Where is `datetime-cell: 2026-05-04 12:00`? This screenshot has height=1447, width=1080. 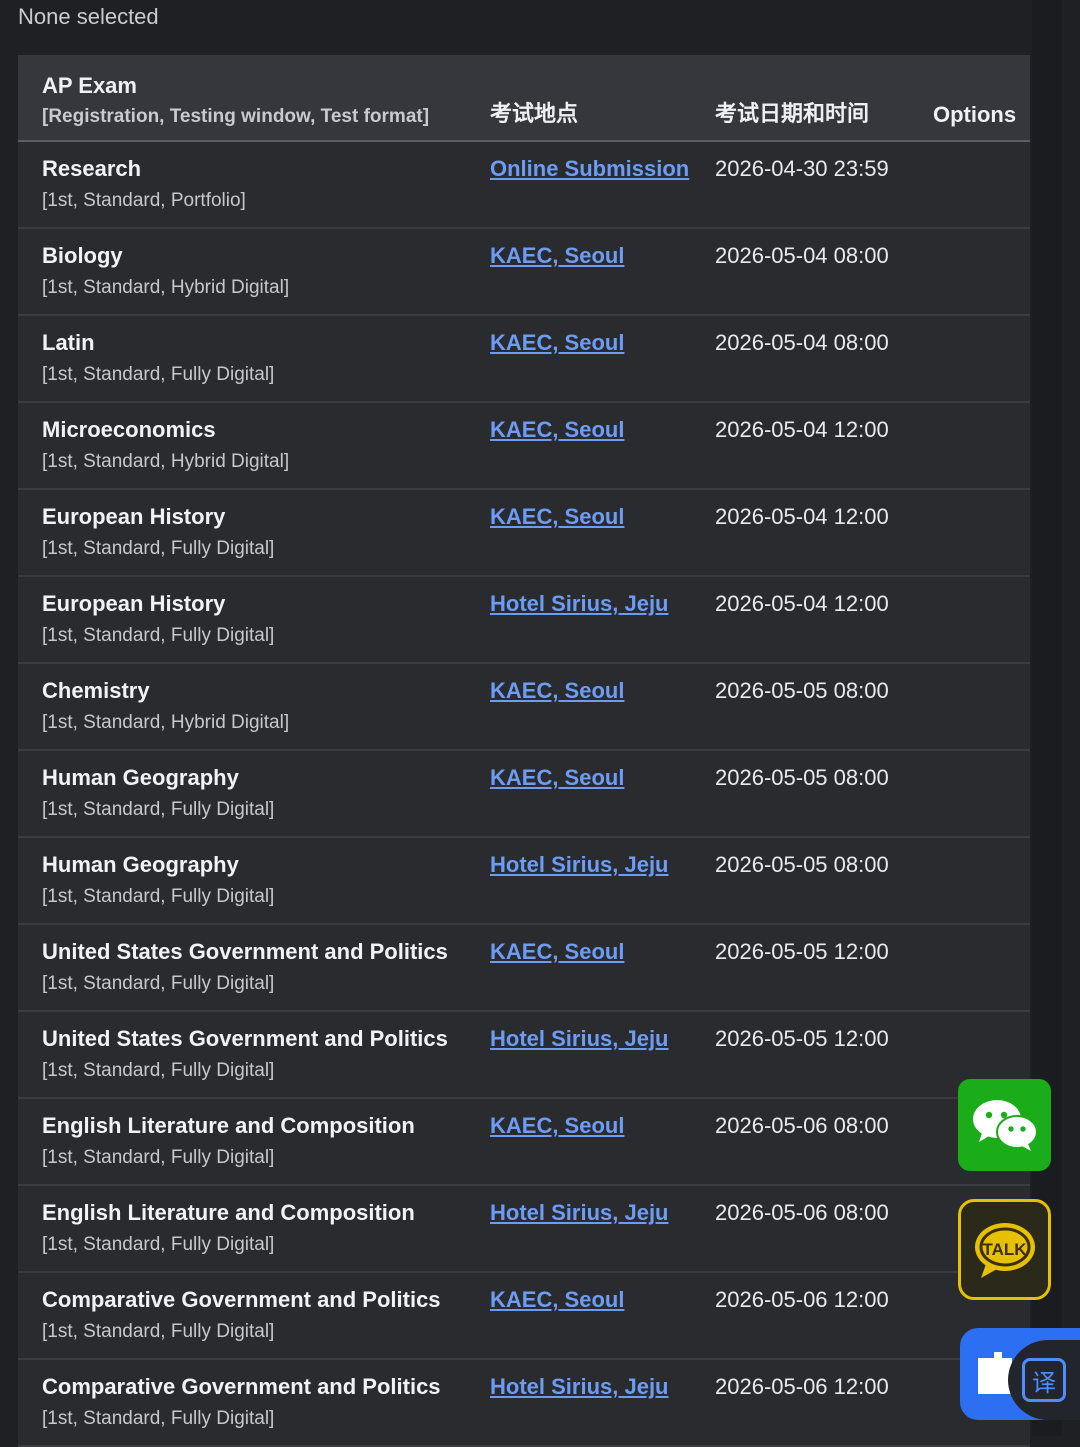
datetime-cell: 2026-05-04 12:00 is located at coordinates (824, 446).